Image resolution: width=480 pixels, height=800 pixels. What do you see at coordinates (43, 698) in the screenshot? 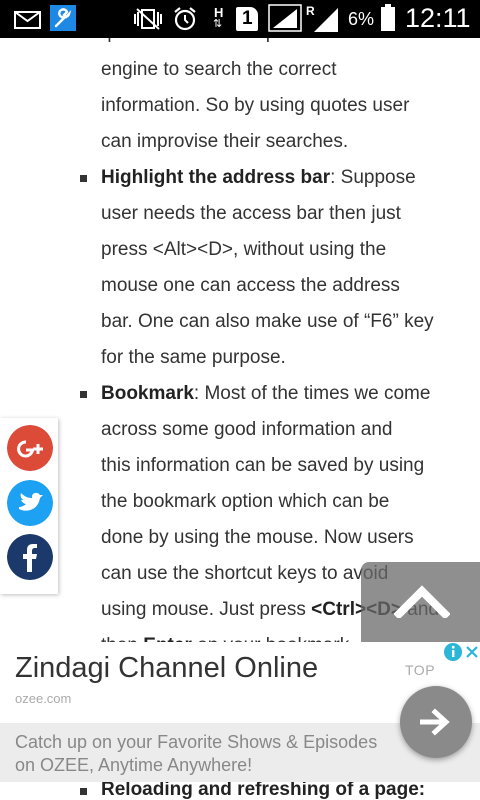
I see `ad-domain: ozee.com` at bounding box center [43, 698].